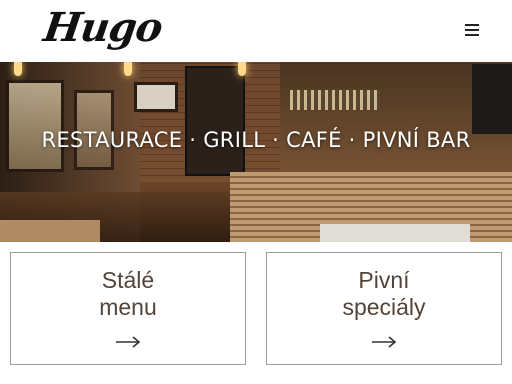 This screenshot has height=384, width=512. What do you see at coordinates (384, 293) in the screenshot?
I see `card-label: Pivní speciály` at bounding box center [384, 293].